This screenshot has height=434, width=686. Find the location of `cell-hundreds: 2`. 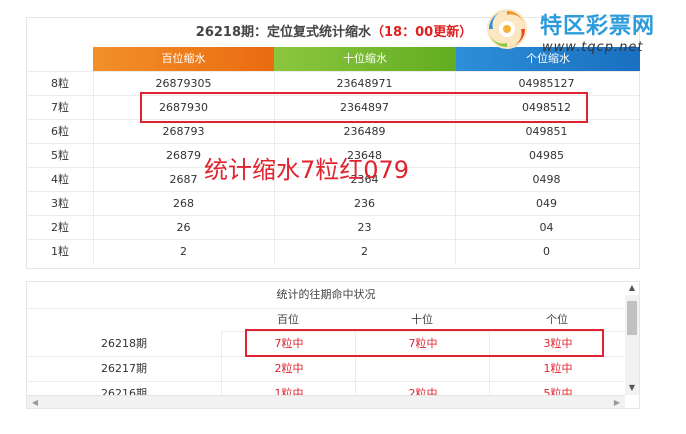

cell-hundreds: 2 is located at coordinates (184, 252).